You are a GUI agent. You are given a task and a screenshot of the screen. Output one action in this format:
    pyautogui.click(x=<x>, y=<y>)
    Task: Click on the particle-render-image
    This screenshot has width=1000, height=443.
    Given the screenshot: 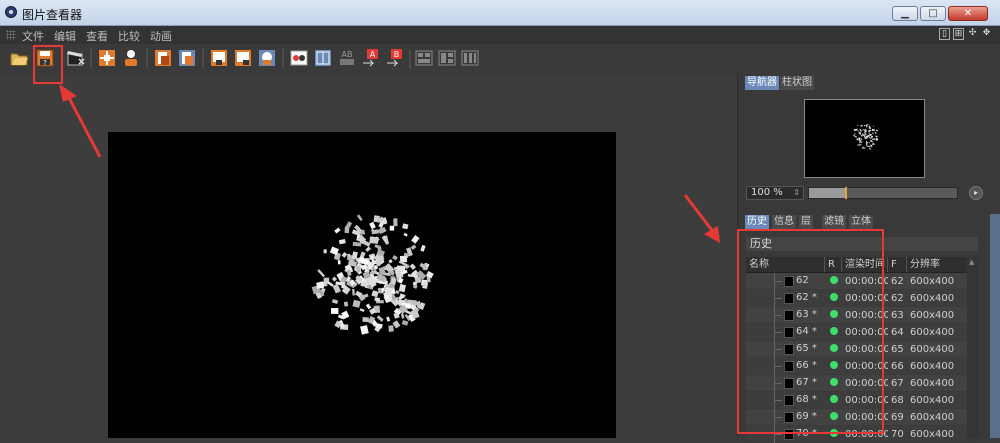 What is the action you would take?
    pyautogui.click(x=372, y=274)
    